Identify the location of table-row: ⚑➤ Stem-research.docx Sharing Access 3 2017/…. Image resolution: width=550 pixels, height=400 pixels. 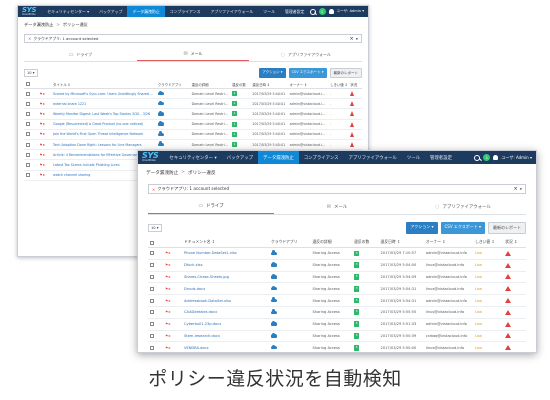
(337, 336).